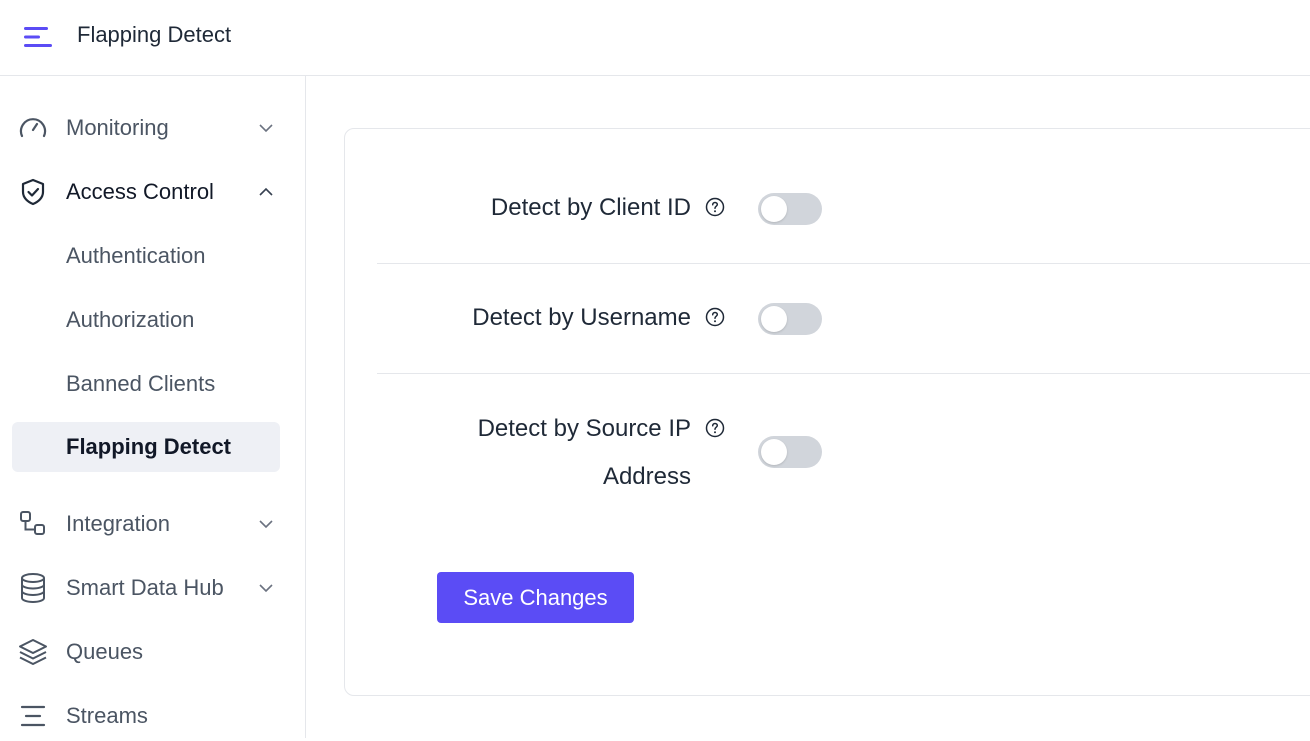  I want to click on client-id-label: Detect by Client ID, so click(590, 207).